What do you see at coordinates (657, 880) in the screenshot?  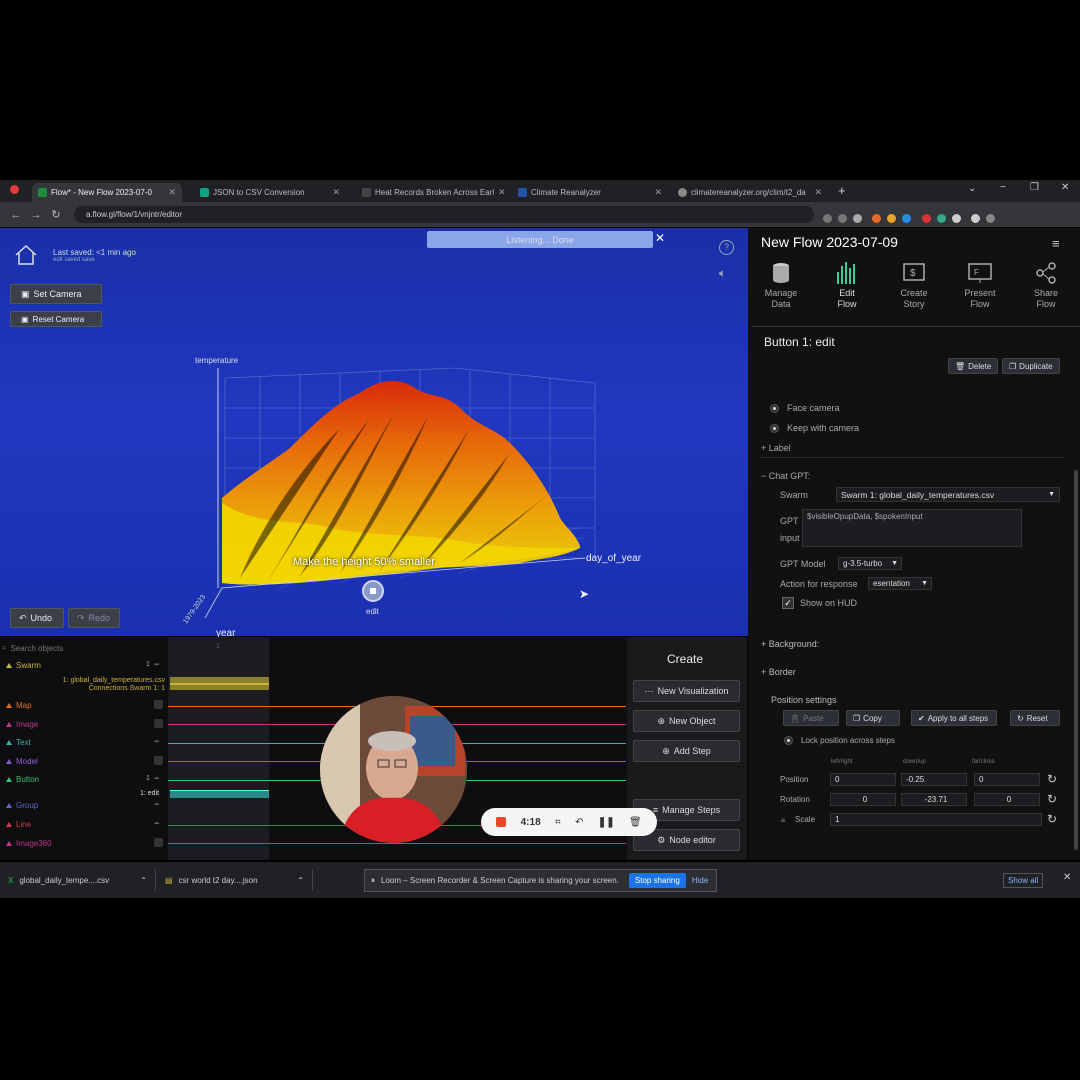 I see `stop-sharing-button: Stop sharing` at bounding box center [657, 880].